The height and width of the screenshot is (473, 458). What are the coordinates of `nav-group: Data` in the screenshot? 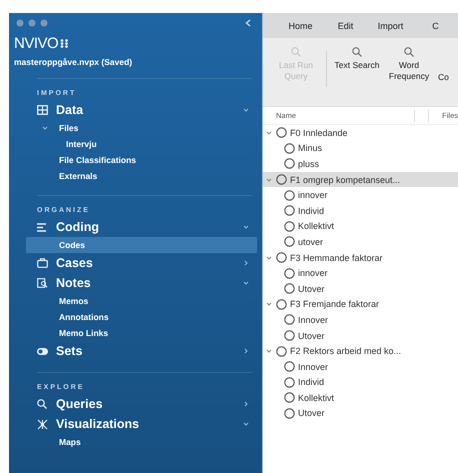 It's located at (133, 110).